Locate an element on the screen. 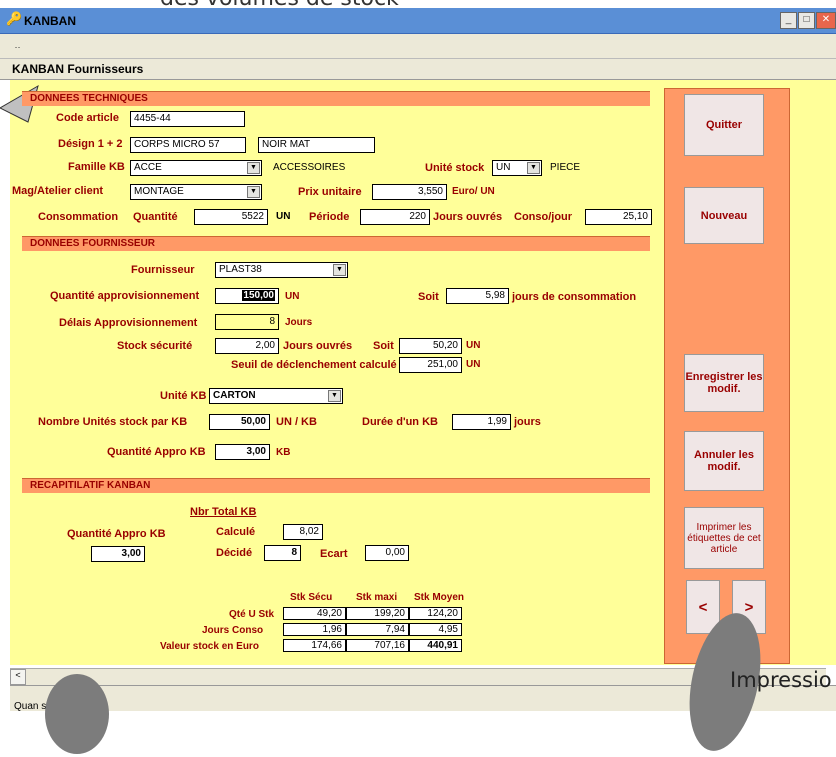 The image size is (836, 757). maximize-button: □ is located at coordinates (806, 20).